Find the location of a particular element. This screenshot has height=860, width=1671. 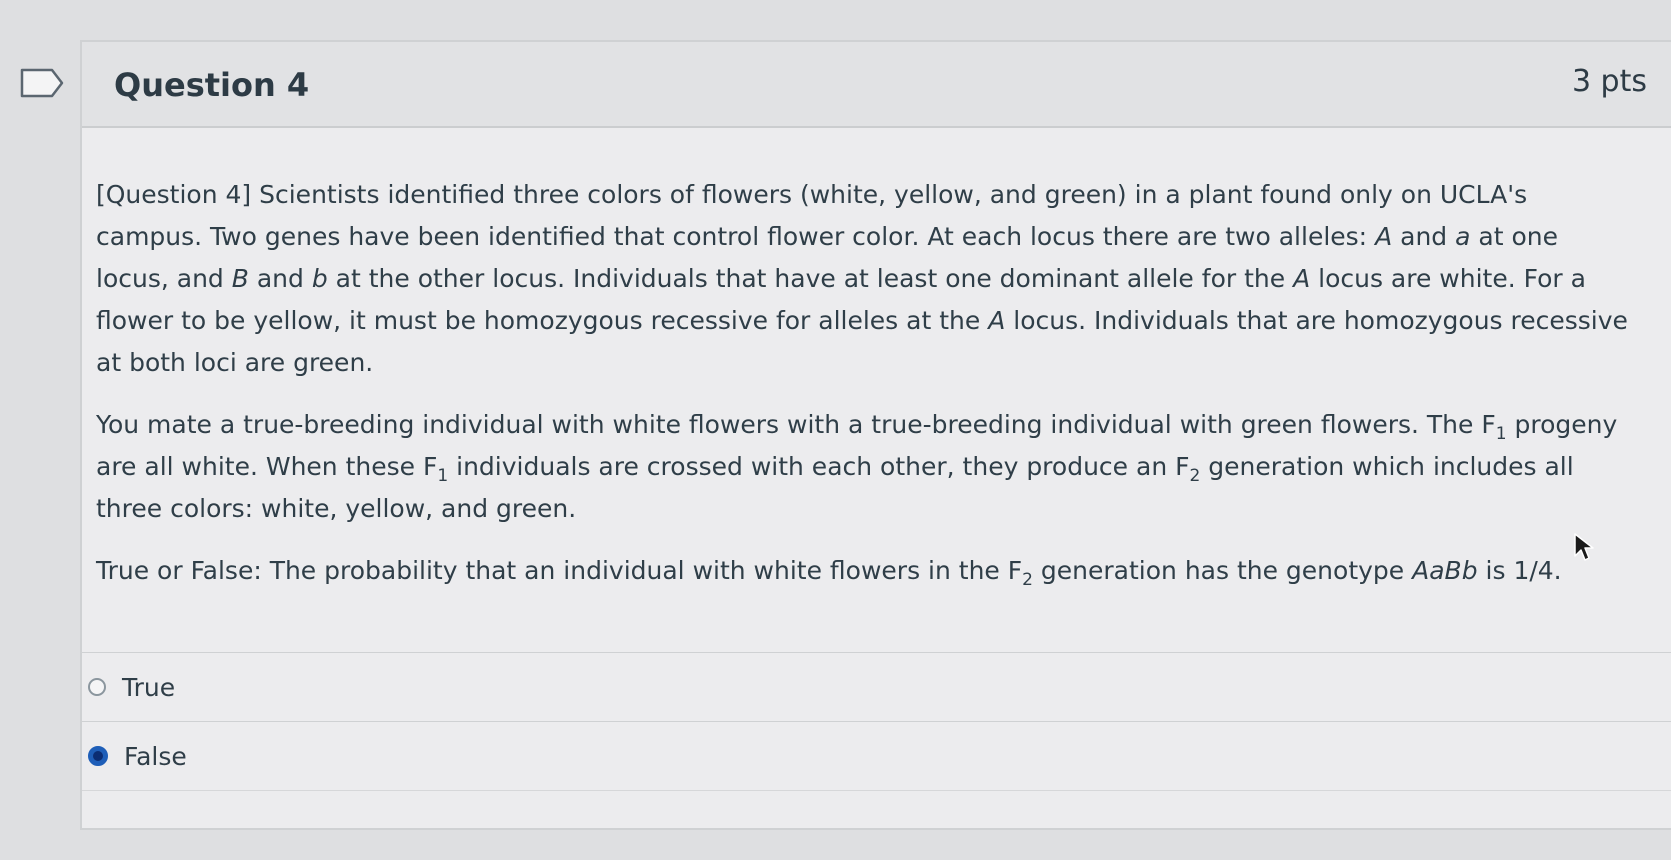

question-points: 3 pts is located at coordinates (1609, 81).